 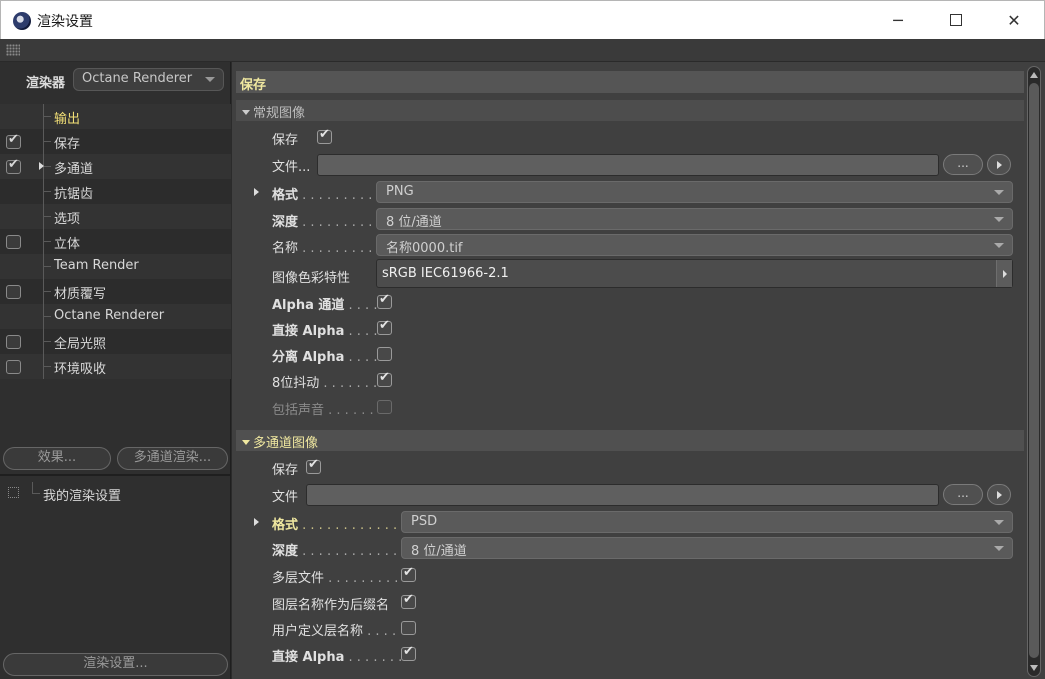 What do you see at coordinates (445, 273) in the screenshot?
I see `color-profile-value: sRGB IEC61966-2.1` at bounding box center [445, 273].